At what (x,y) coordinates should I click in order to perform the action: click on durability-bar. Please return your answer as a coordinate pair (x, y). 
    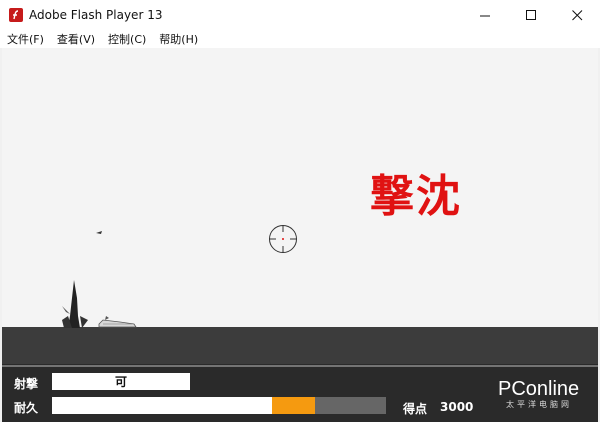
    Looking at the image, I should click on (219, 405).